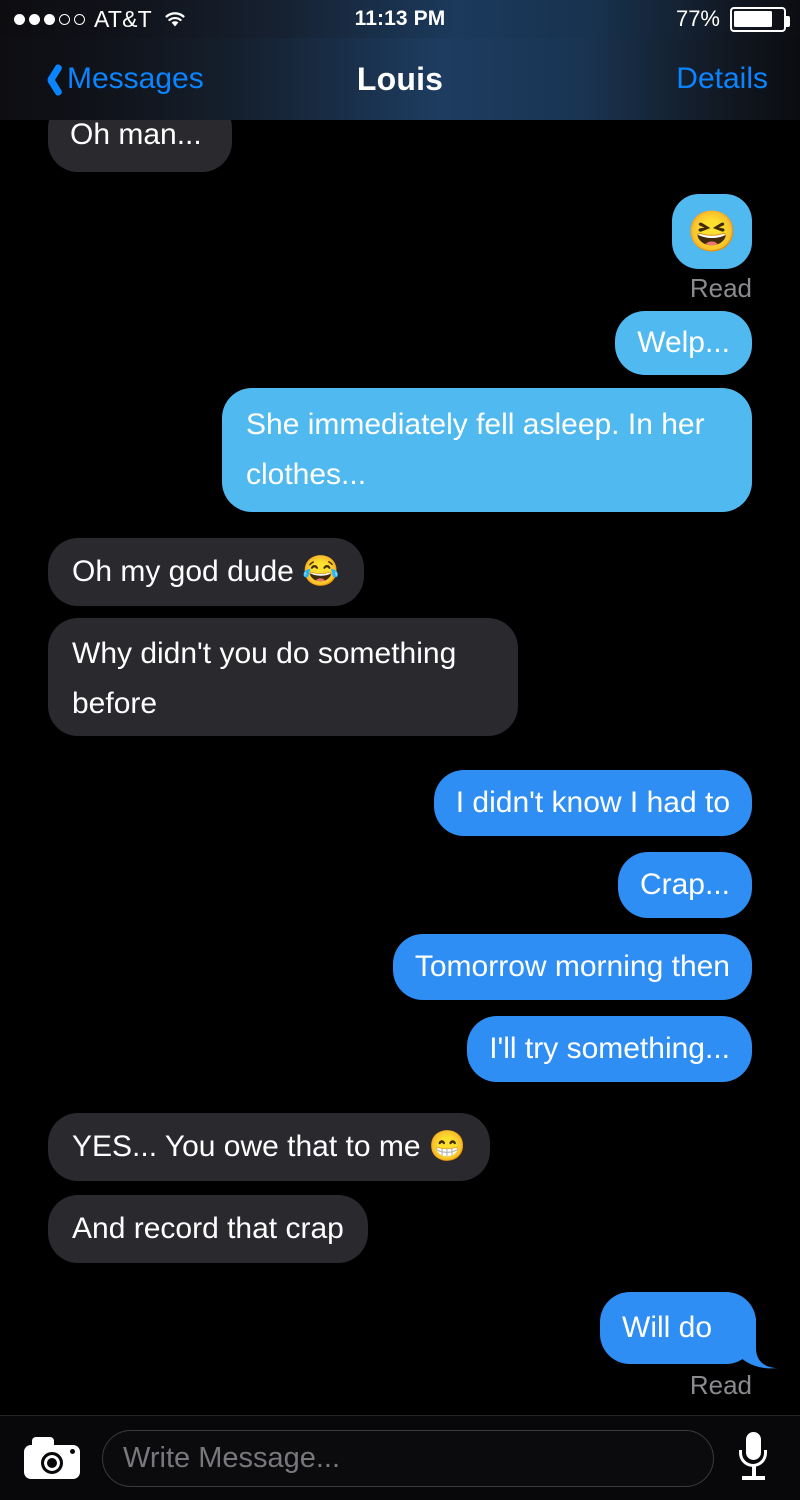 Image resolution: width=800 pixels, height=1500 pixels. What do you see at coordinates (722, 79) in the screenshot?
I see `details-button: Details` at bounding box center [722, 79].